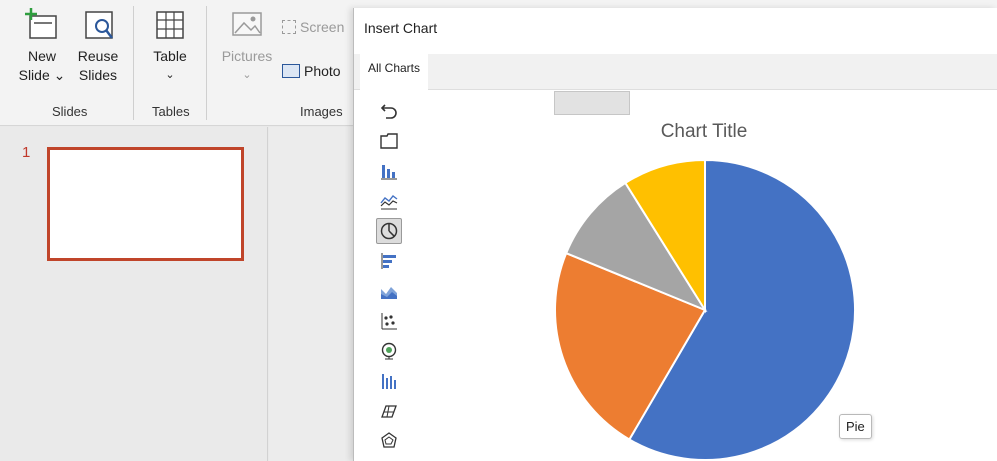 Image resolution: width=997 pixels, height=461 pixels. Describe the element at coordinates (389, 291) in the screenshot. I see `area-chart-icon` at that location.